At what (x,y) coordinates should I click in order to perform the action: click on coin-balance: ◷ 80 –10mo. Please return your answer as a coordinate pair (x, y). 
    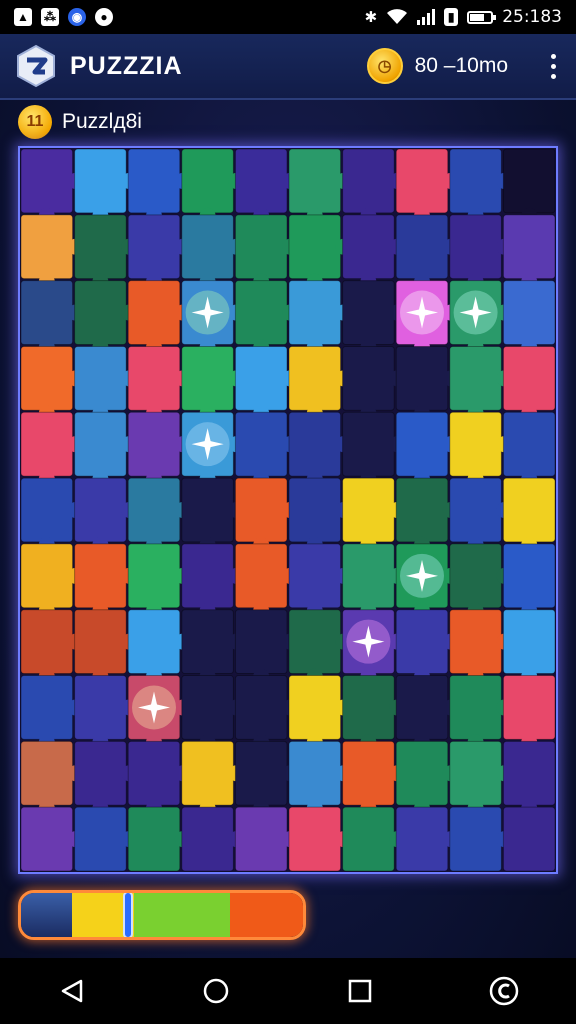
    Looking at the image, I should click on (437, 66).